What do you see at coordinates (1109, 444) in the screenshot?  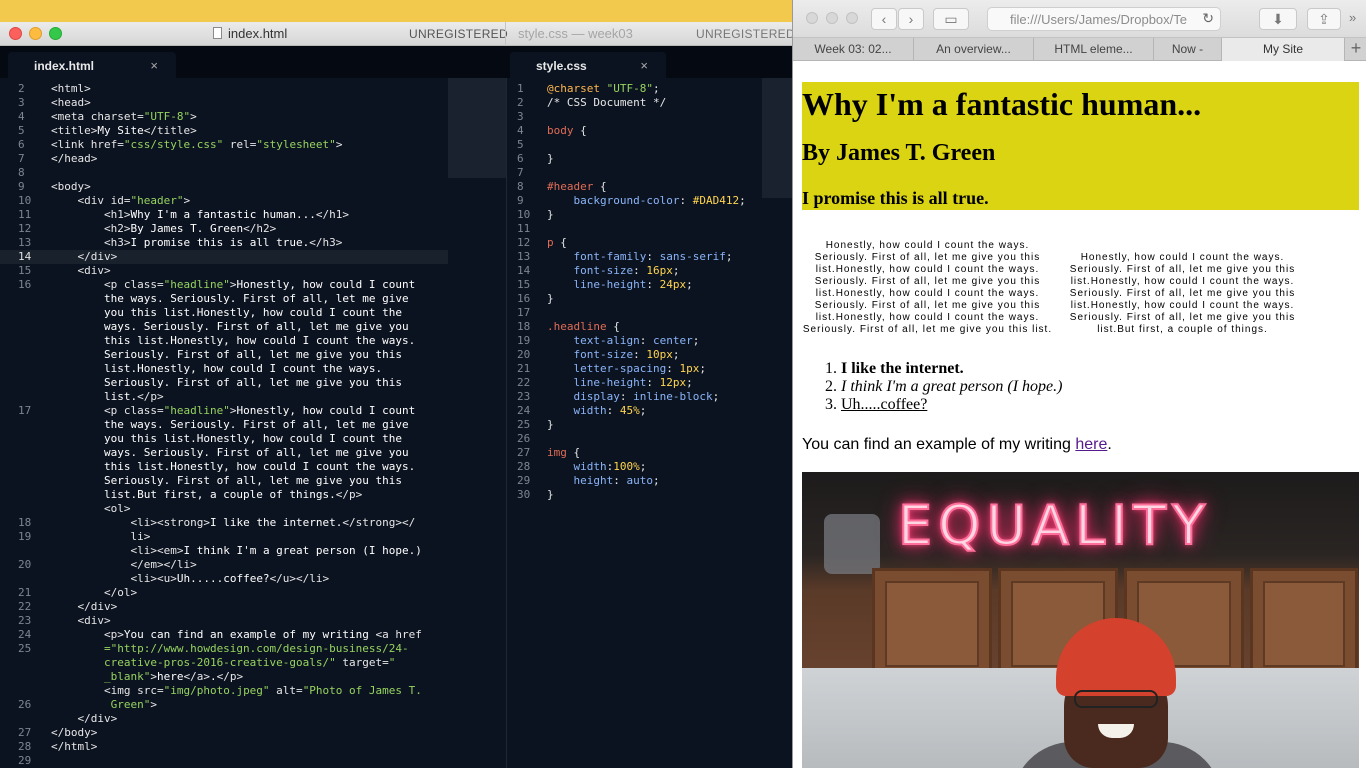 I see `writing-period: .` at bounding box center [1109, 444].